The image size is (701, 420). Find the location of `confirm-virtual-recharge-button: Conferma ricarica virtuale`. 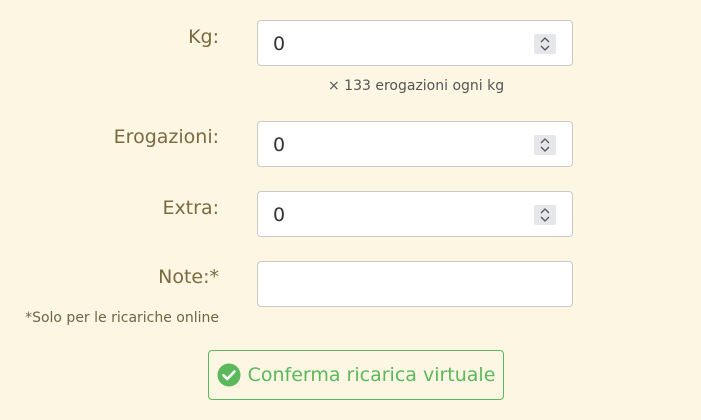

confirm-virtual-recharge-button: Conferma ricarica virtuale is located at coordinates (356, 375).